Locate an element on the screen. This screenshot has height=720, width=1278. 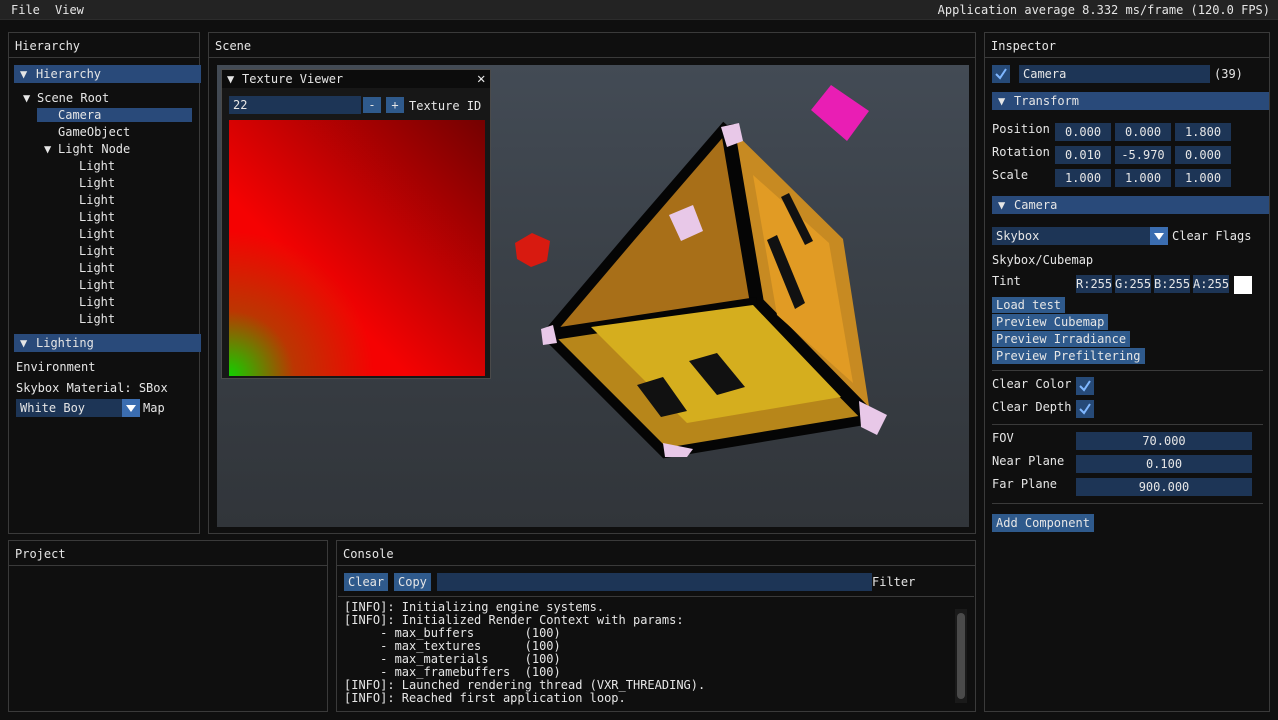
decrement-button: - is located at coordinates (372, 105).